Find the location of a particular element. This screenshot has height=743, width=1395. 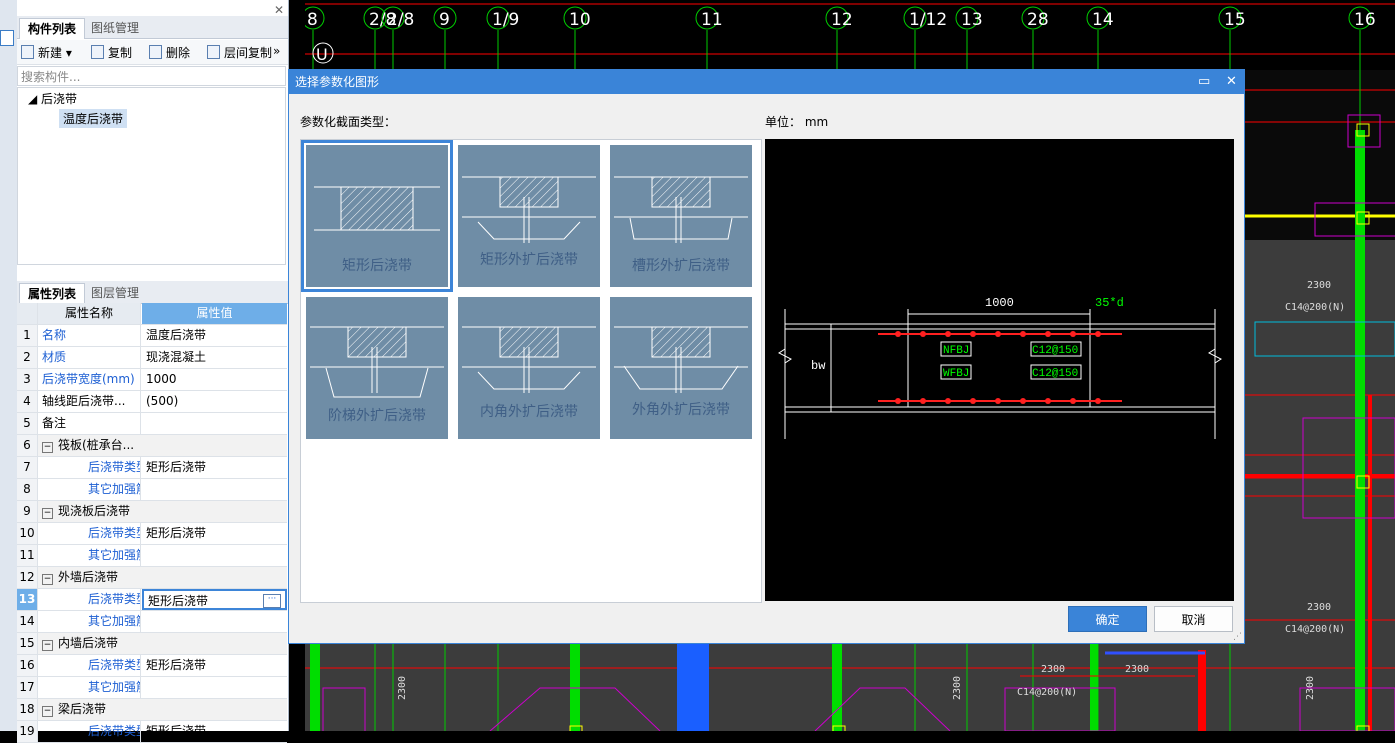

cad-dimension: C14@200(N) is located at coordinates (1315, 629).